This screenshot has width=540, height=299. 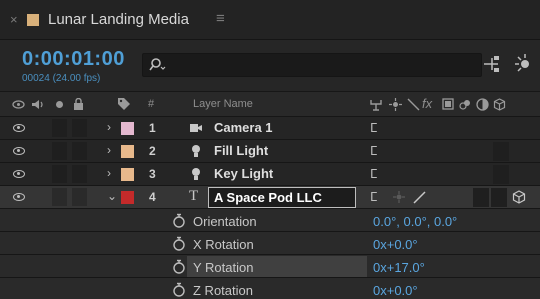 What do you see at coordinates (152, 174) in the screenshot?
I see `layer-number: 3` at bounding box center [152, 174].